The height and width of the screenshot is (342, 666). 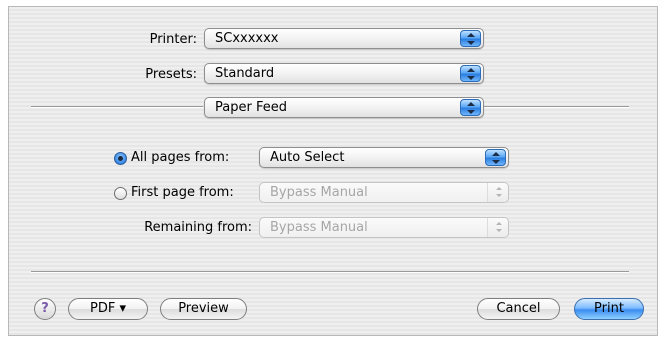 What do you see at coordinates (344, 73) in the screenshot?
I see `presets-popup: Standard` at bounding box center [344, 73].